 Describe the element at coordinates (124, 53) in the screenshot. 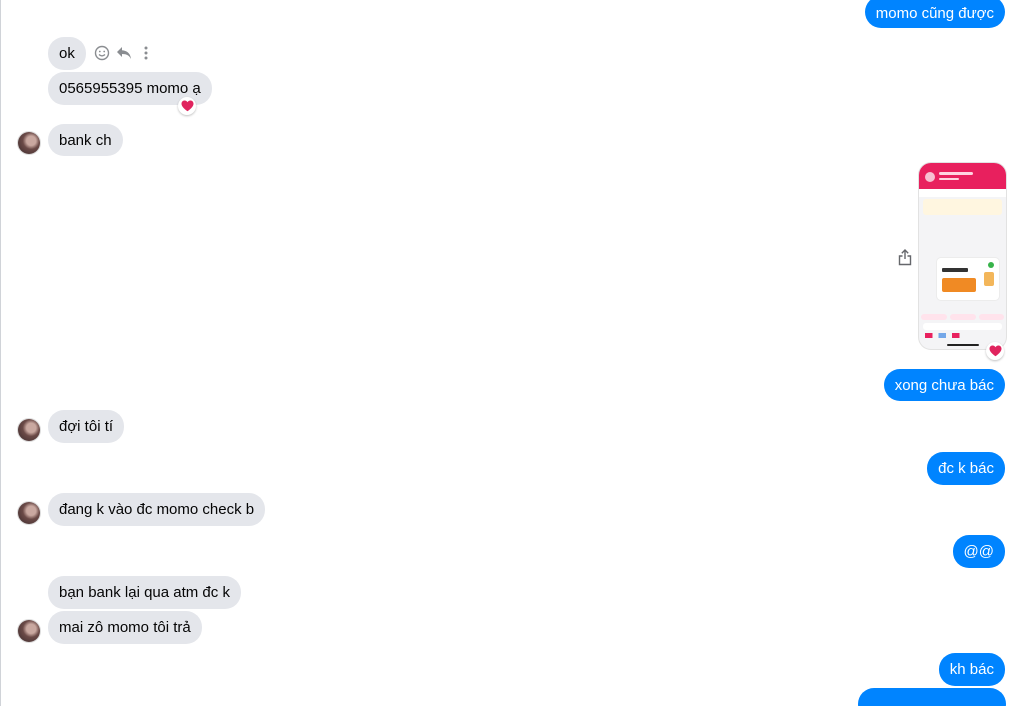

I see `reply-icon` at that location.